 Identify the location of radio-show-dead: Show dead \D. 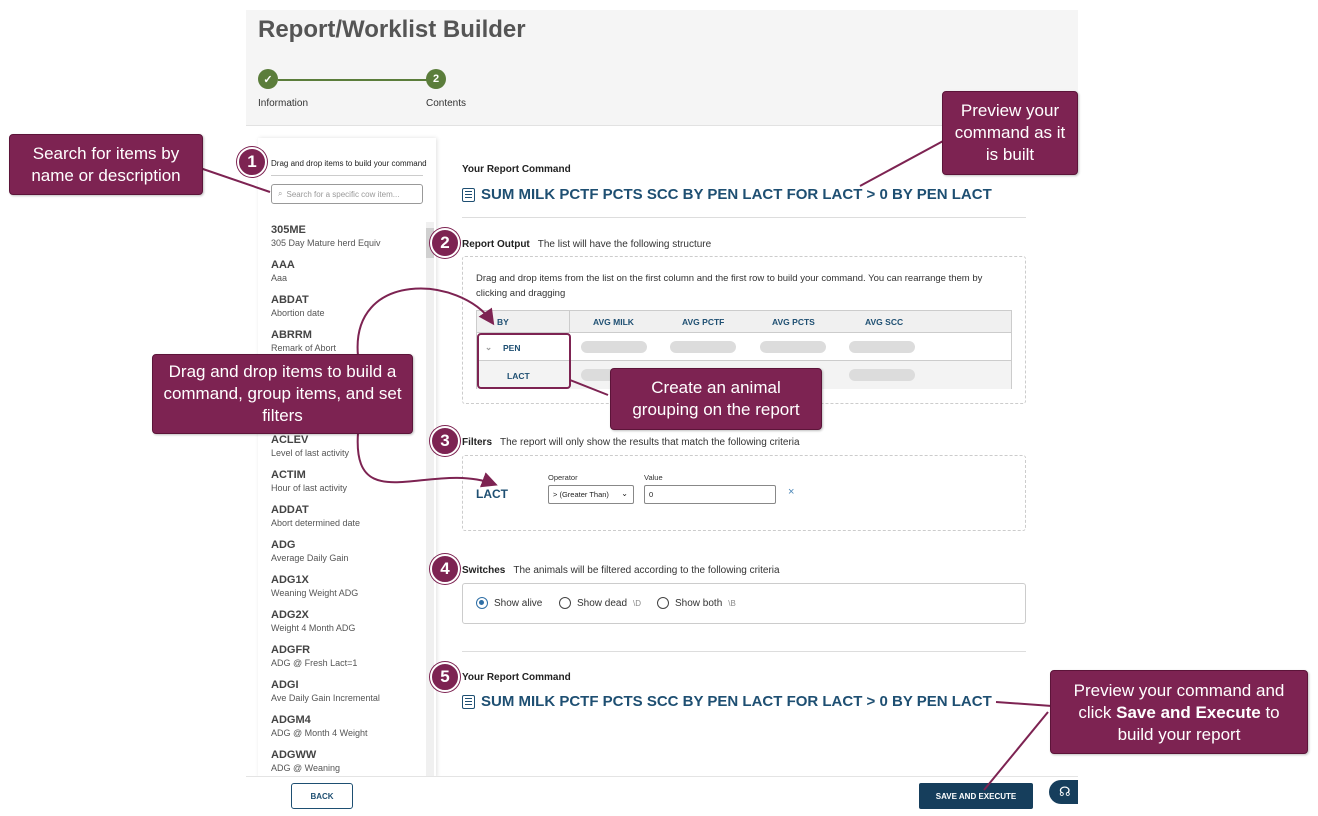
(600, 603).